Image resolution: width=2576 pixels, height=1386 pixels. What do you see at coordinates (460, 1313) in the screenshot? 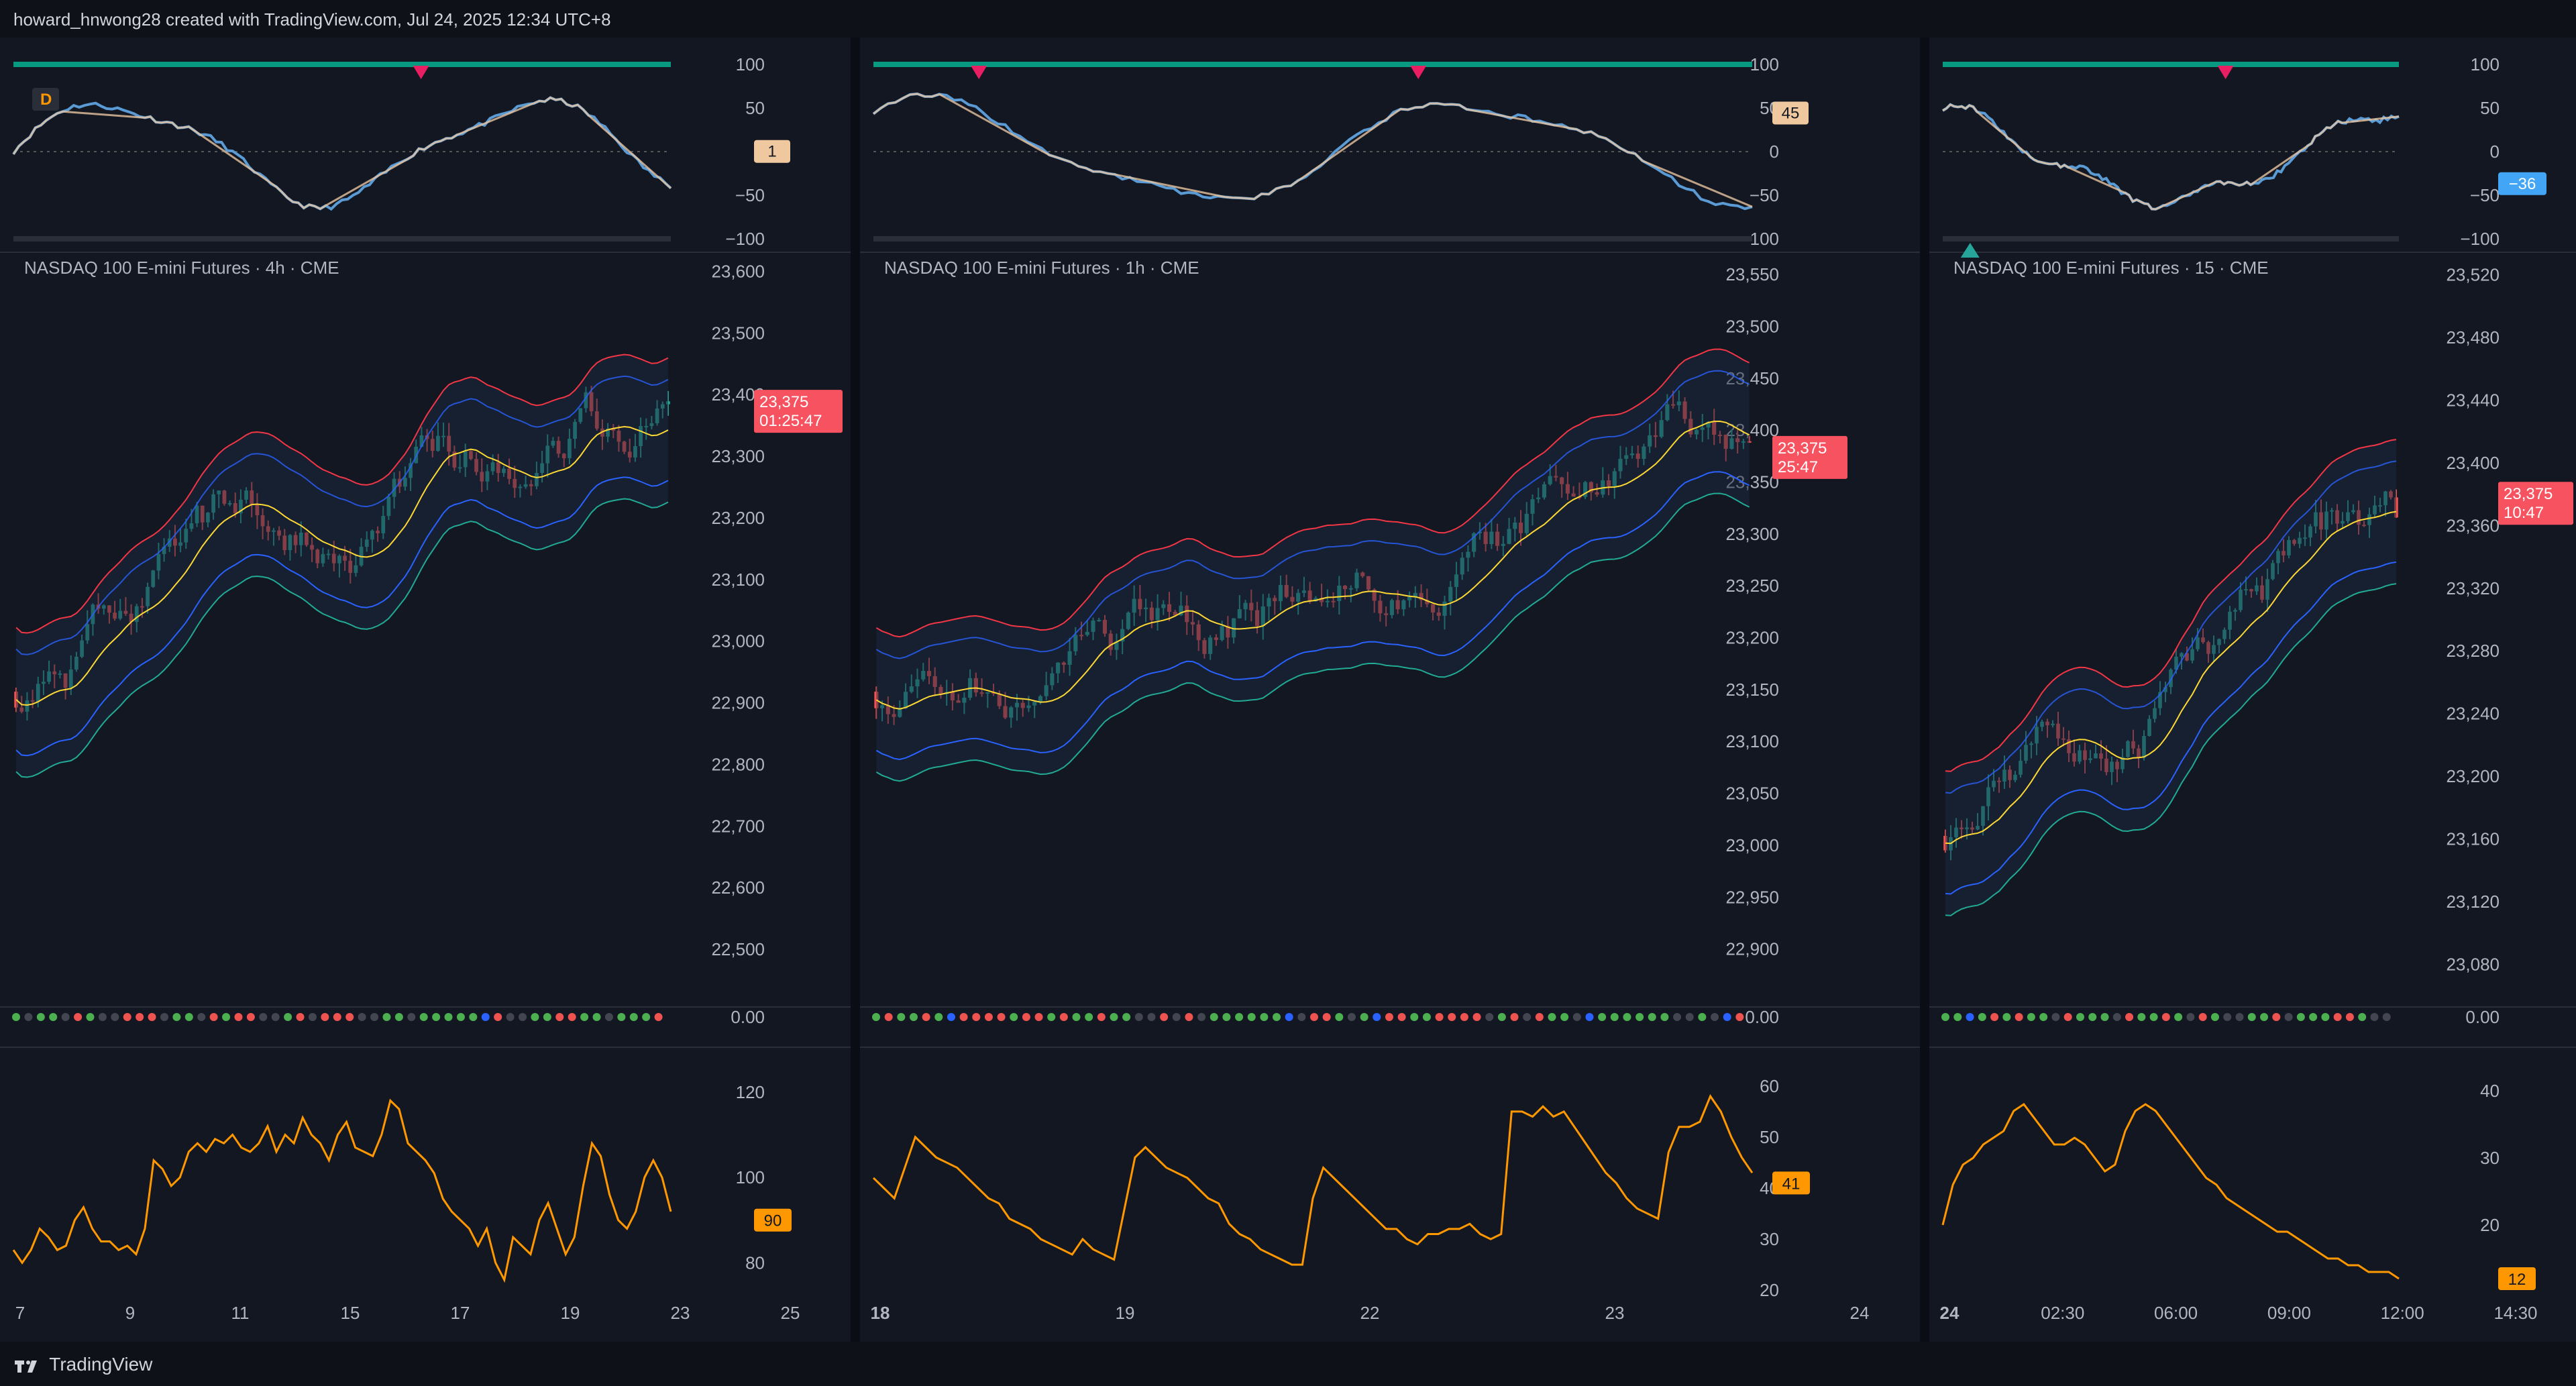
I see `x-axis-label: 17` at bounding box center [460, 1313].